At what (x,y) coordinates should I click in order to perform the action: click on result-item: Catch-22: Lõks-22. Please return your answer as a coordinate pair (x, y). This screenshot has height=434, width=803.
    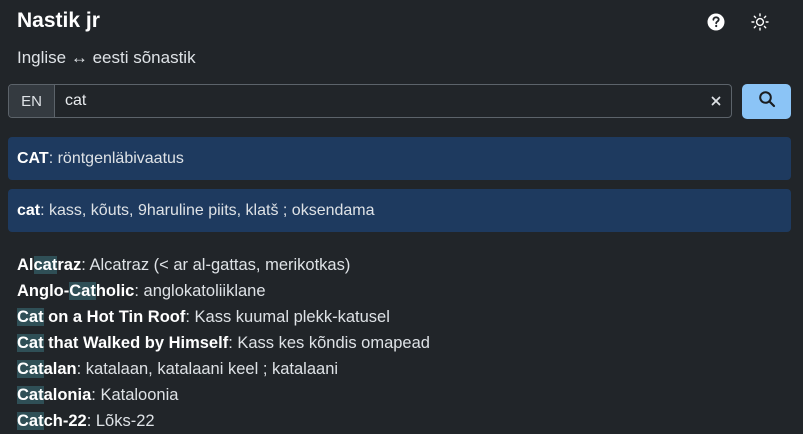
    Looking at the image, I should click on (402, 421).